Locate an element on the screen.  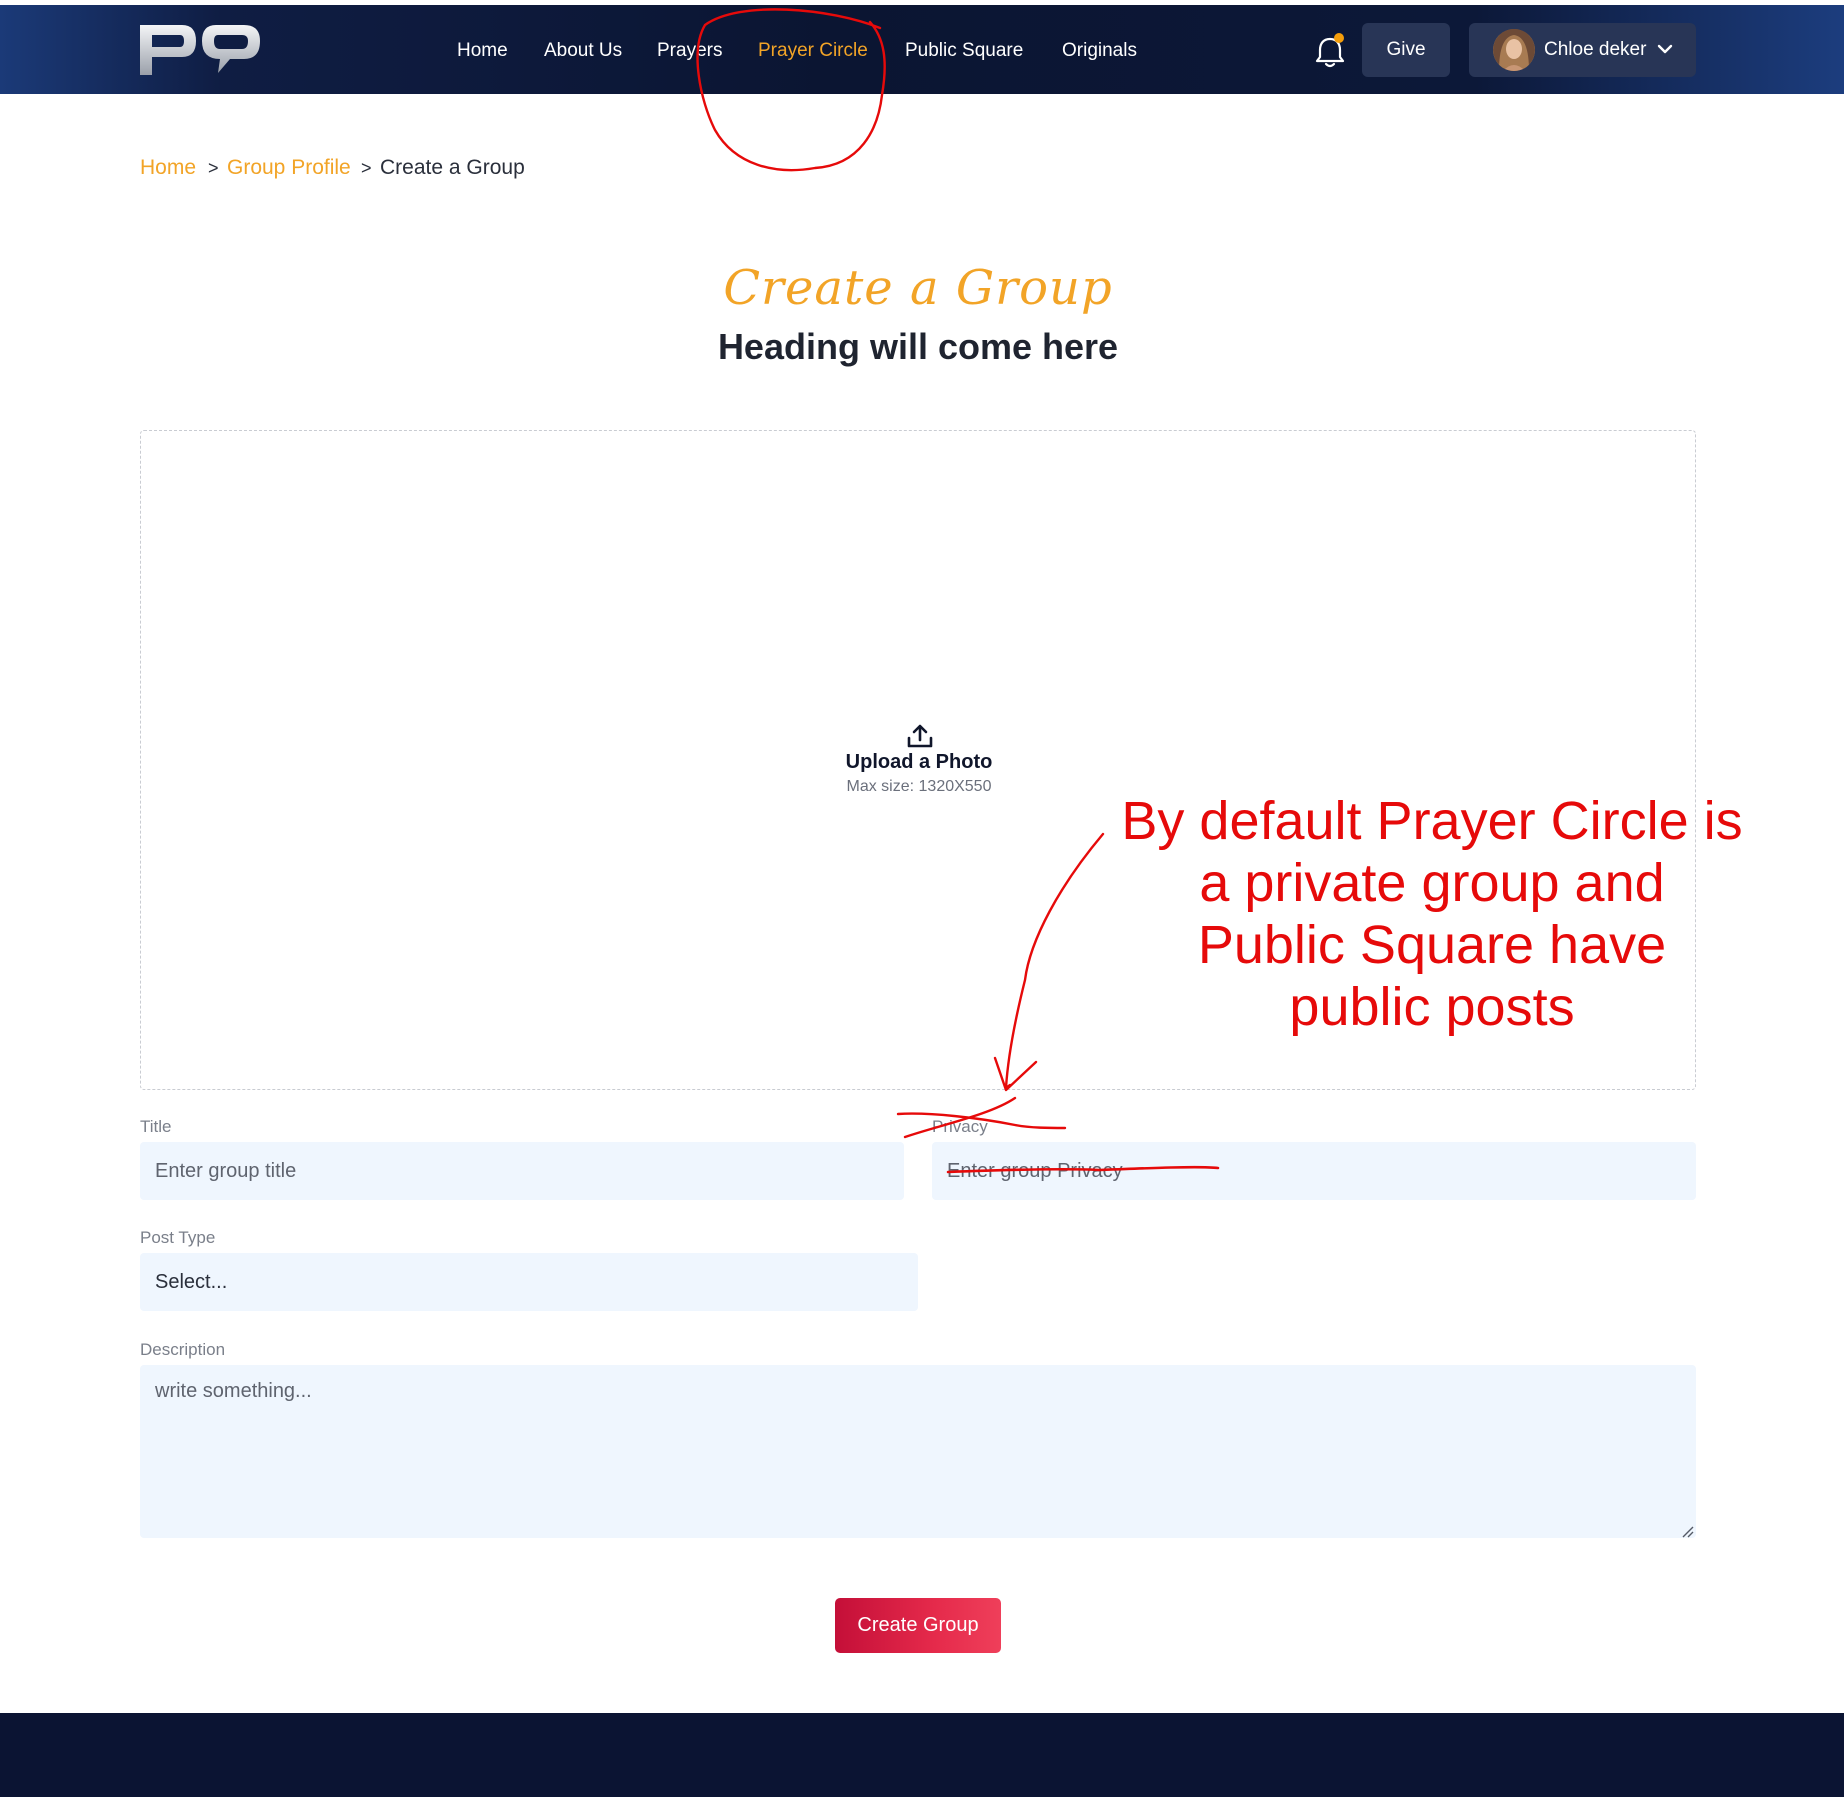
nav-about-us: About Us is located at coordinates (583, 51).